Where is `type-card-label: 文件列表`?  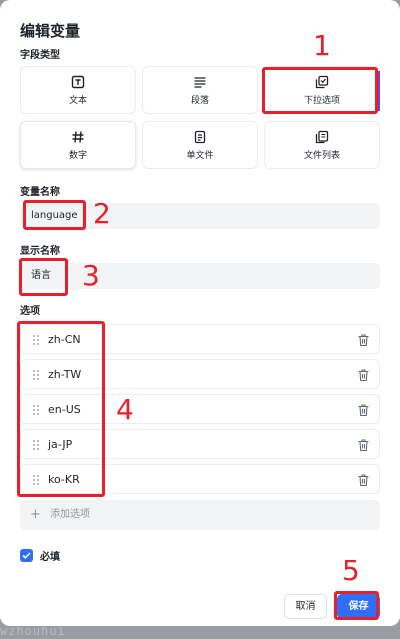
type-card-label: 文件列表 is located at coordinates (321, 155).